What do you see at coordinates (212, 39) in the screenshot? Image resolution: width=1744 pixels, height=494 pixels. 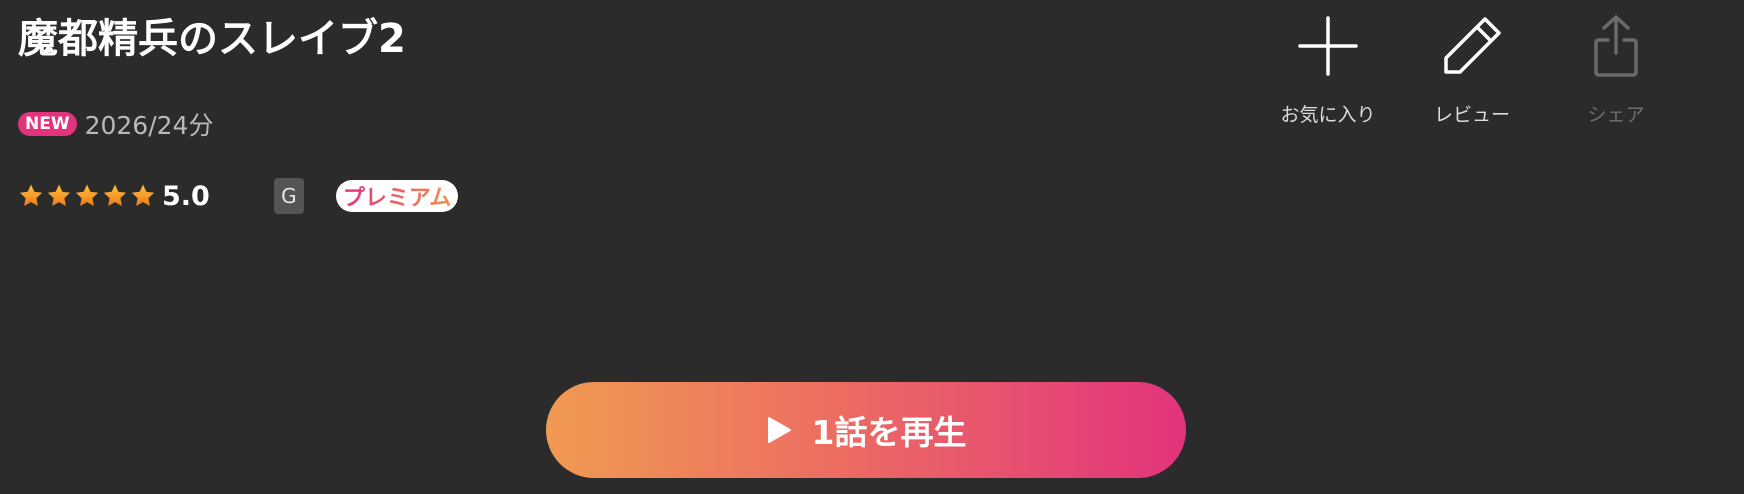 I see `page-title: 魔都精兵のスレイブ2` at bounding box center [212, 39].